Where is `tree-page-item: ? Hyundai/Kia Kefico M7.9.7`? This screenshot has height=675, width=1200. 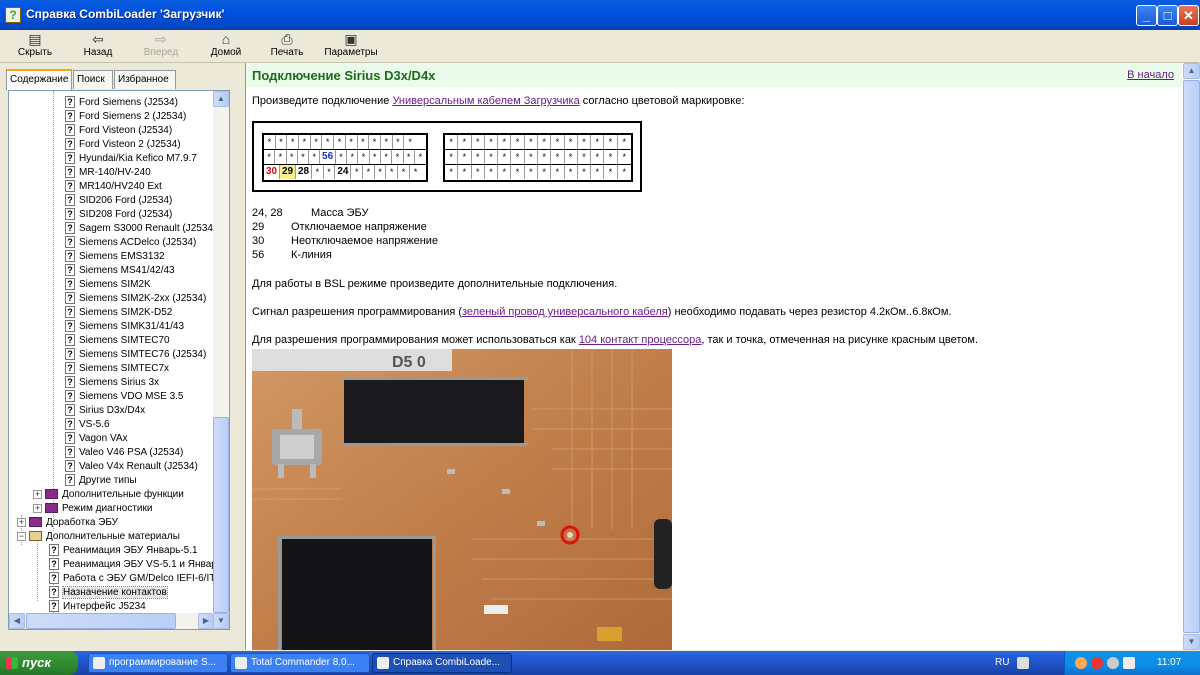 tree-page-item: ? Hyundai/Kia Kefico M7.9.7 is located at coordinates (131, 159).